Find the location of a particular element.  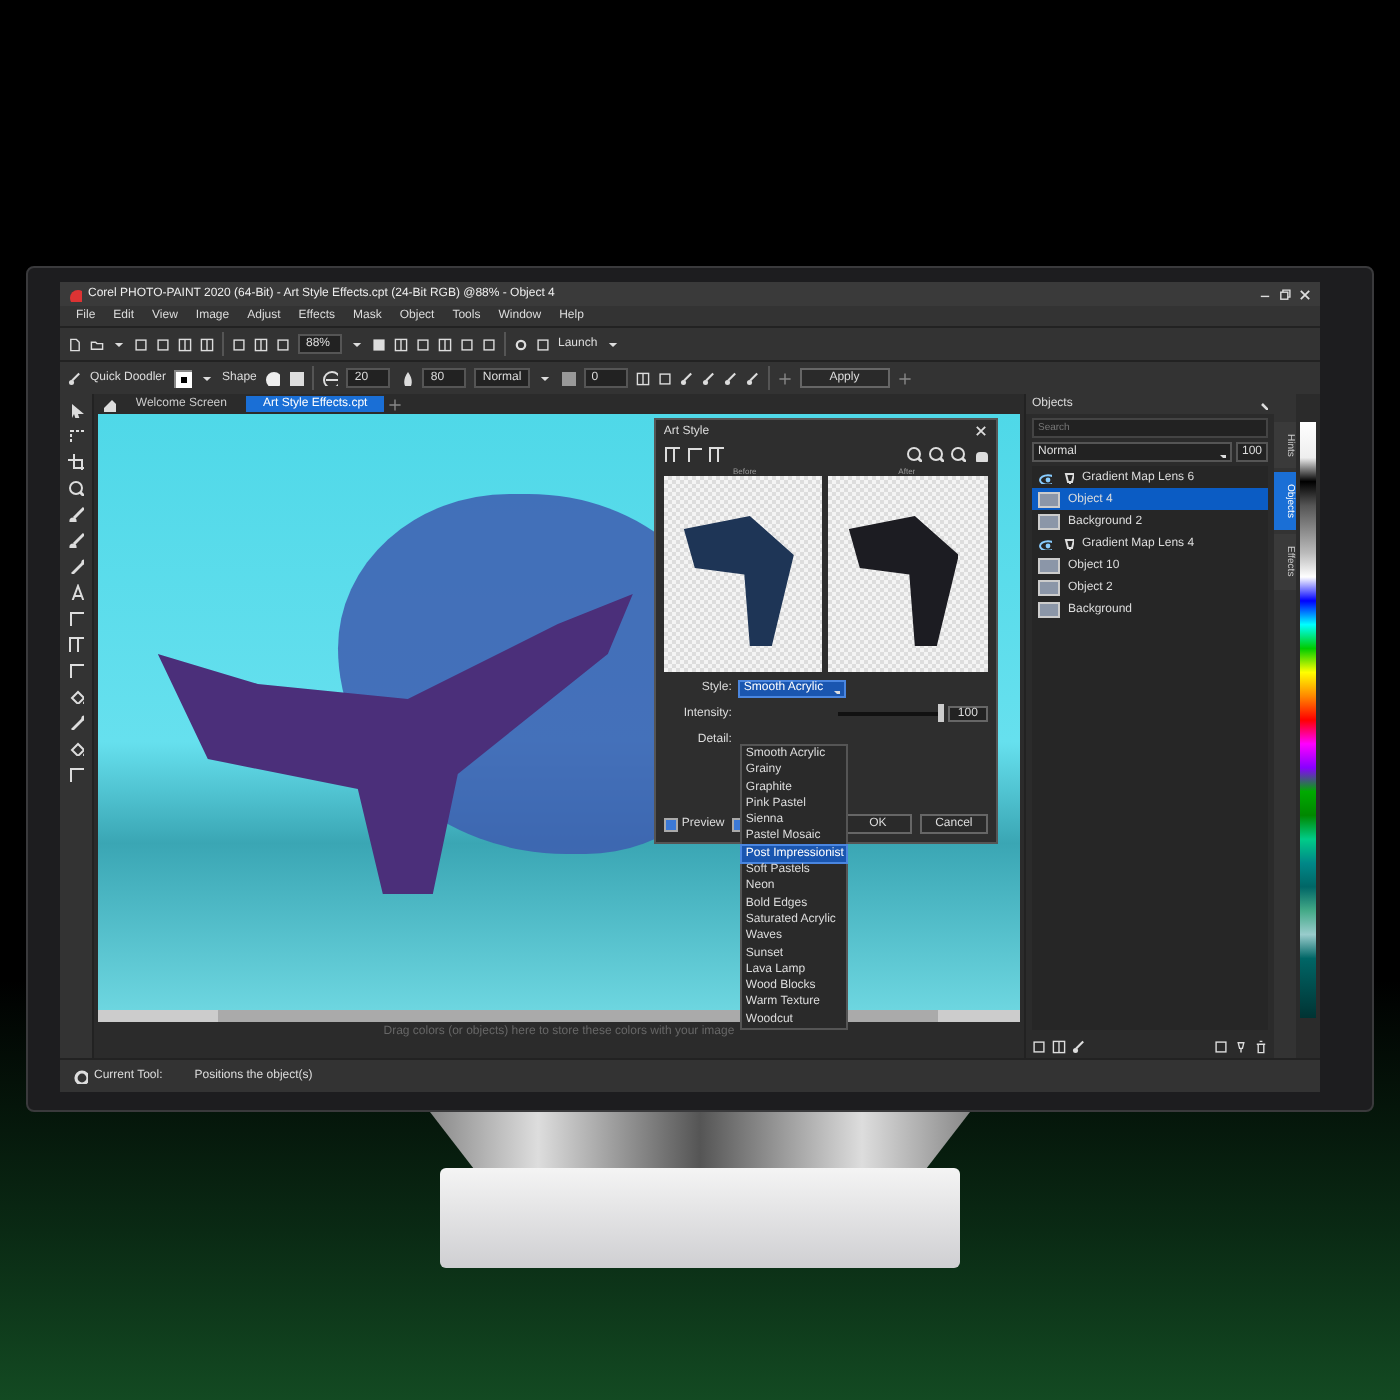

zoom-out-icon is located at coordinates (935, 454).